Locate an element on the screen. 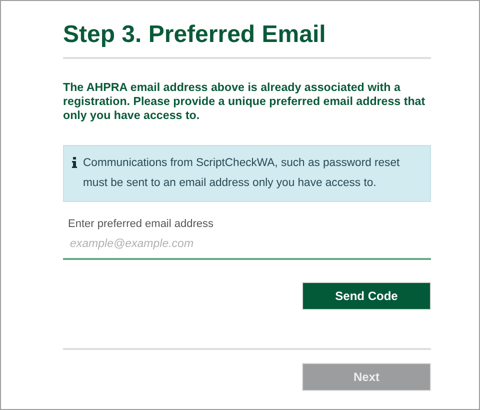 This screenshot has width=480, height=410. intro-text: The AHPRA email address above is already associated with a registration. Please provide a unique preferred email address that only you have access to. is located at coordinates (244, 102).